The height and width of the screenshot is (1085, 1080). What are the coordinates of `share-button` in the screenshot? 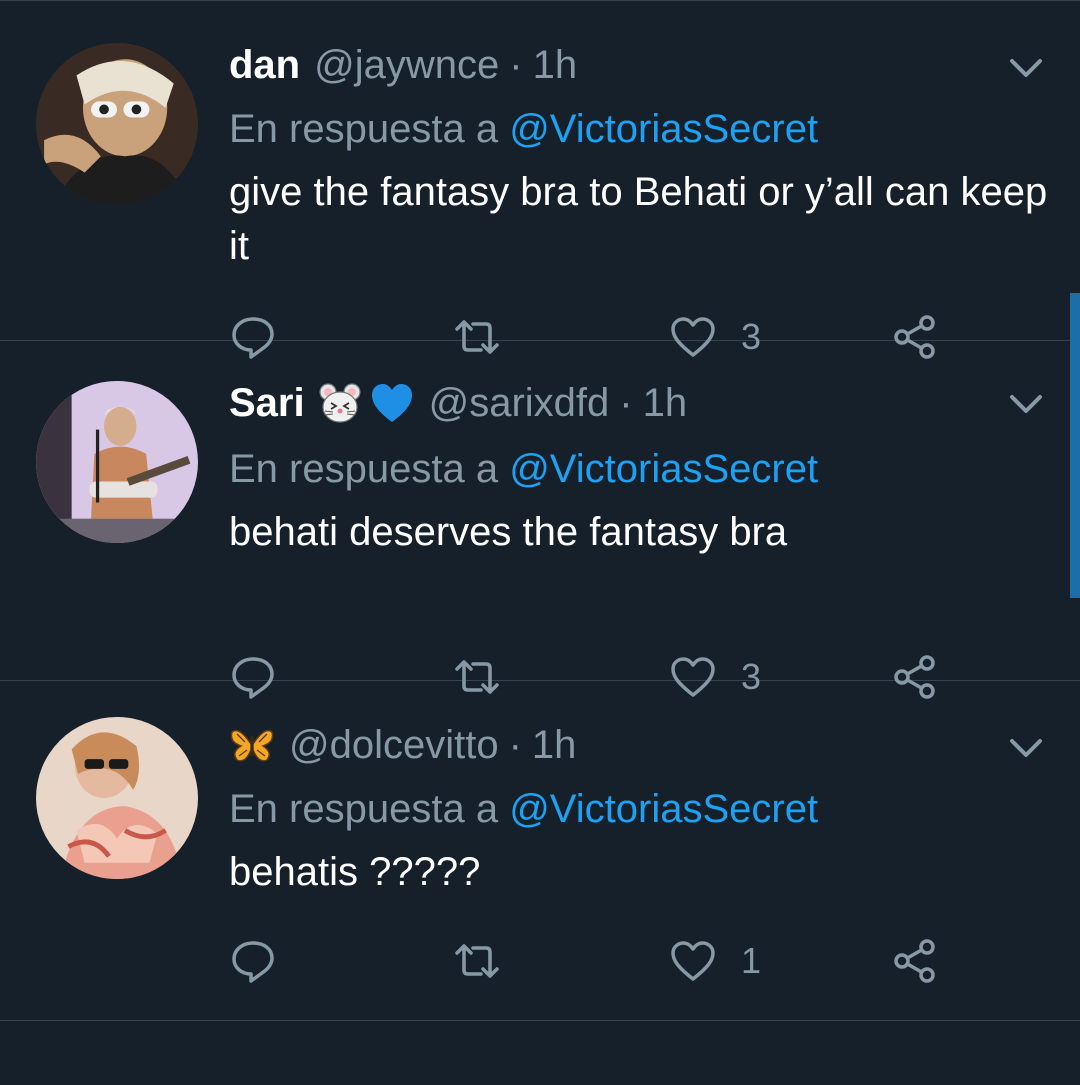 It's located at (915, 961).